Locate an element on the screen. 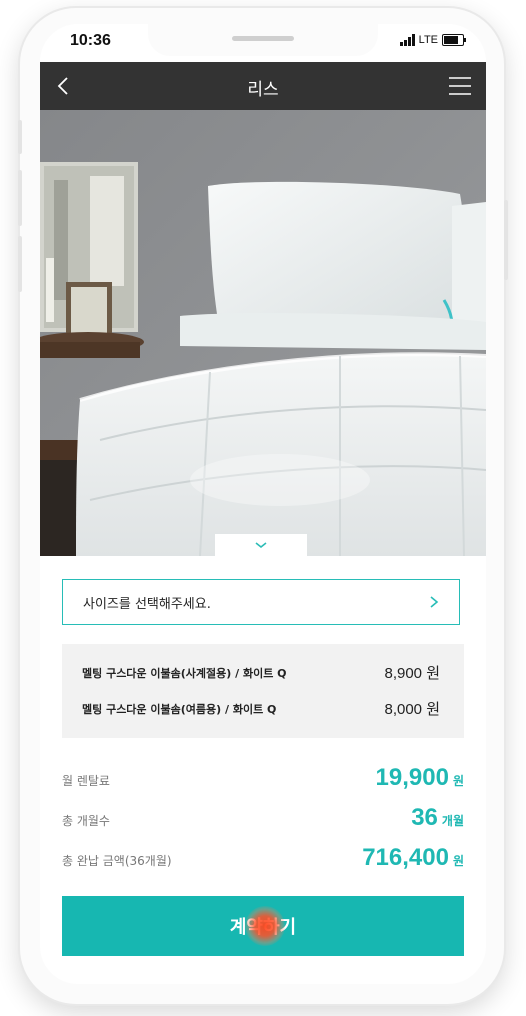  size-select-dropdown: 사이즈를 선택해주세요. is located at coordinates (261, 602).